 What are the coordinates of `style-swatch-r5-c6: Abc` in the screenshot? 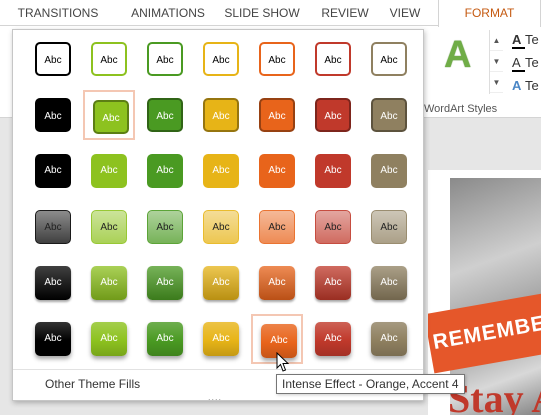 It's located at (333, 283).